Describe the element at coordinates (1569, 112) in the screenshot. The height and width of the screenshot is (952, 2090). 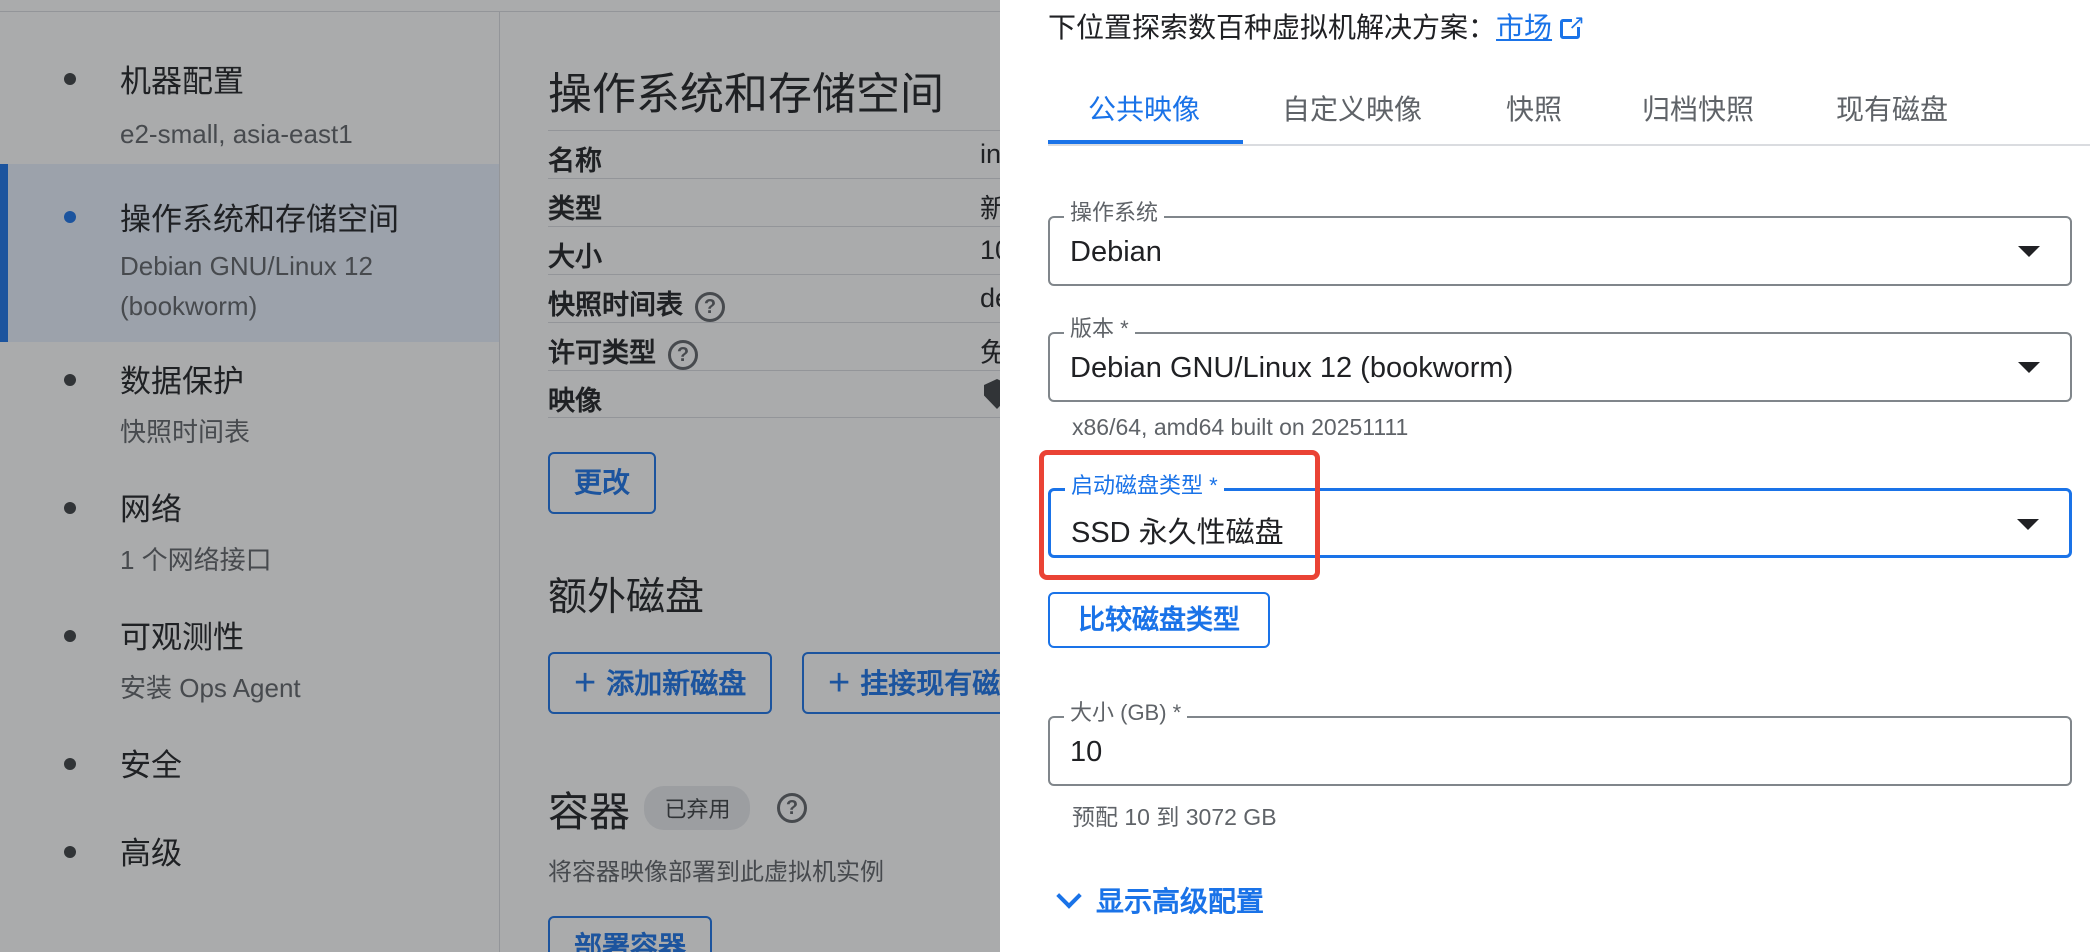
I see `image-source-tabs: 公共映像 自定义映像 快照 归档快照 现有磁盘` at that location.